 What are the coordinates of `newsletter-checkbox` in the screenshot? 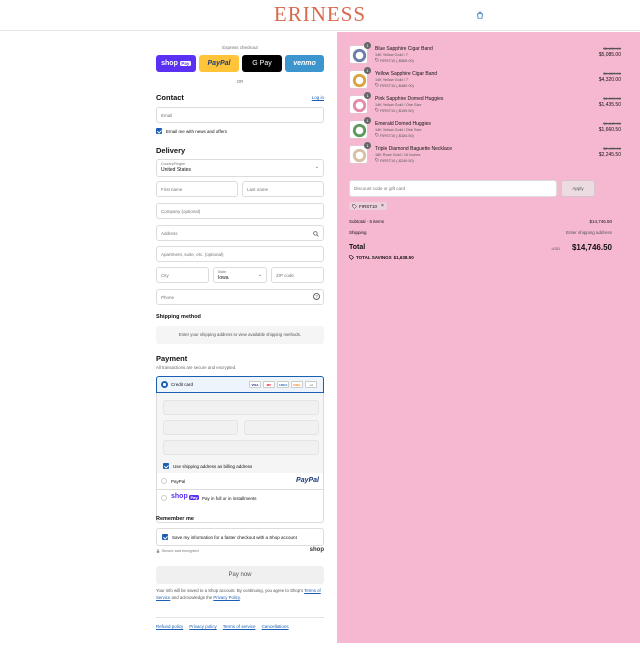 It's located at (159, 131).